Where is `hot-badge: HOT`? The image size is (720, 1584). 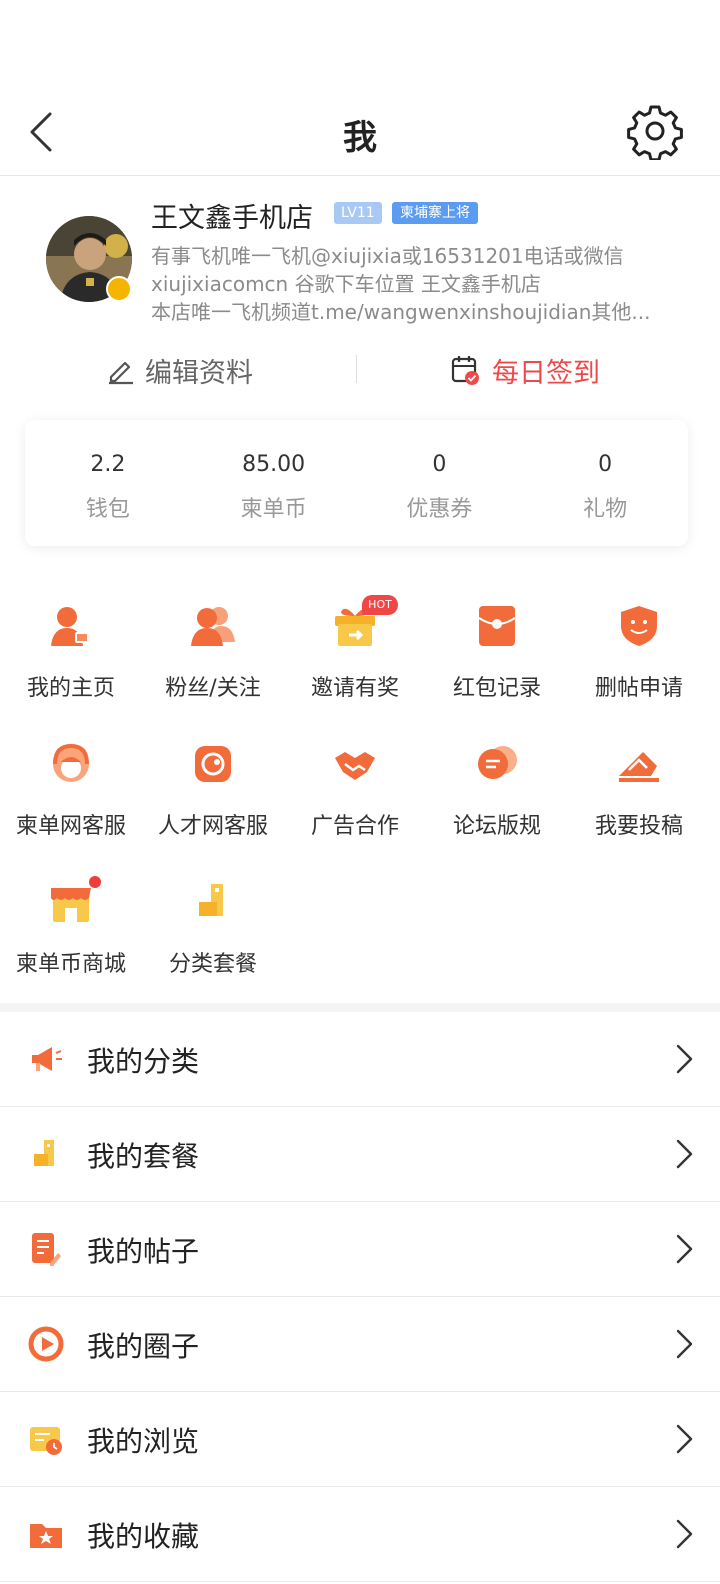 hot-badge: HOT is located at coordinates (380, 605).